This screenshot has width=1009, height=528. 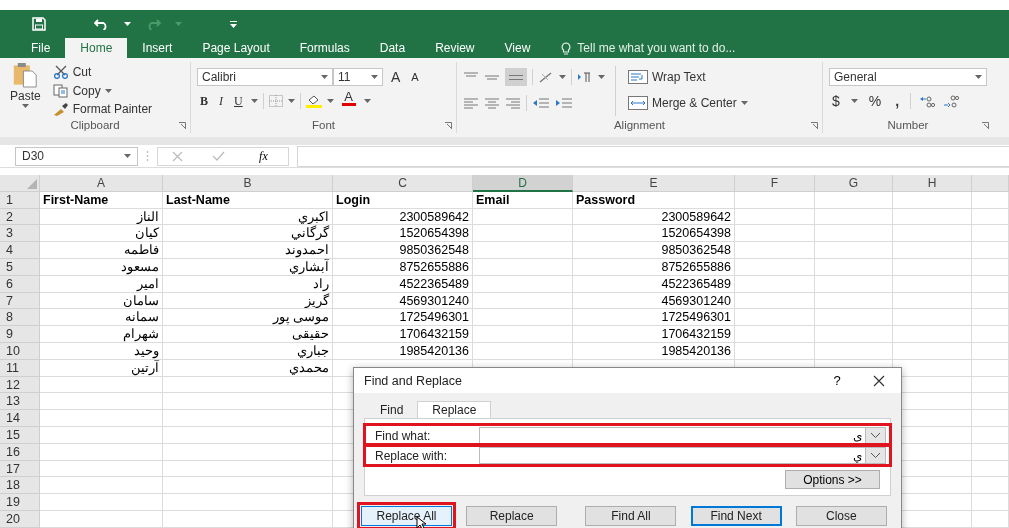 I want to click on checkmark-icon, so click(x=218, y=156).